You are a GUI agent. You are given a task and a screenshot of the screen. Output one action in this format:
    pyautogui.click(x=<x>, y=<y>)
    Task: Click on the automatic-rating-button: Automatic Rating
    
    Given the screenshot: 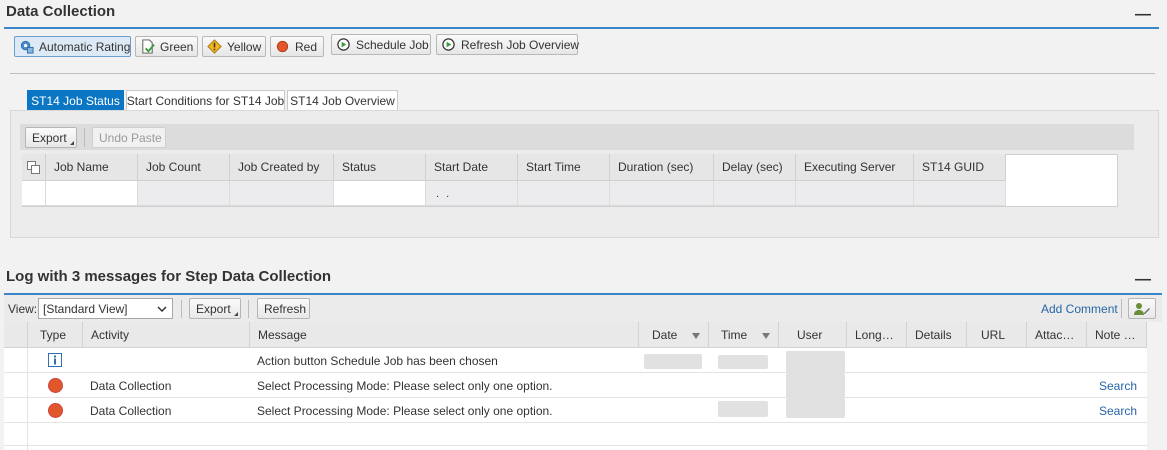 What is the action you would take?
    pyautogui.click(x=72, y=46)
    